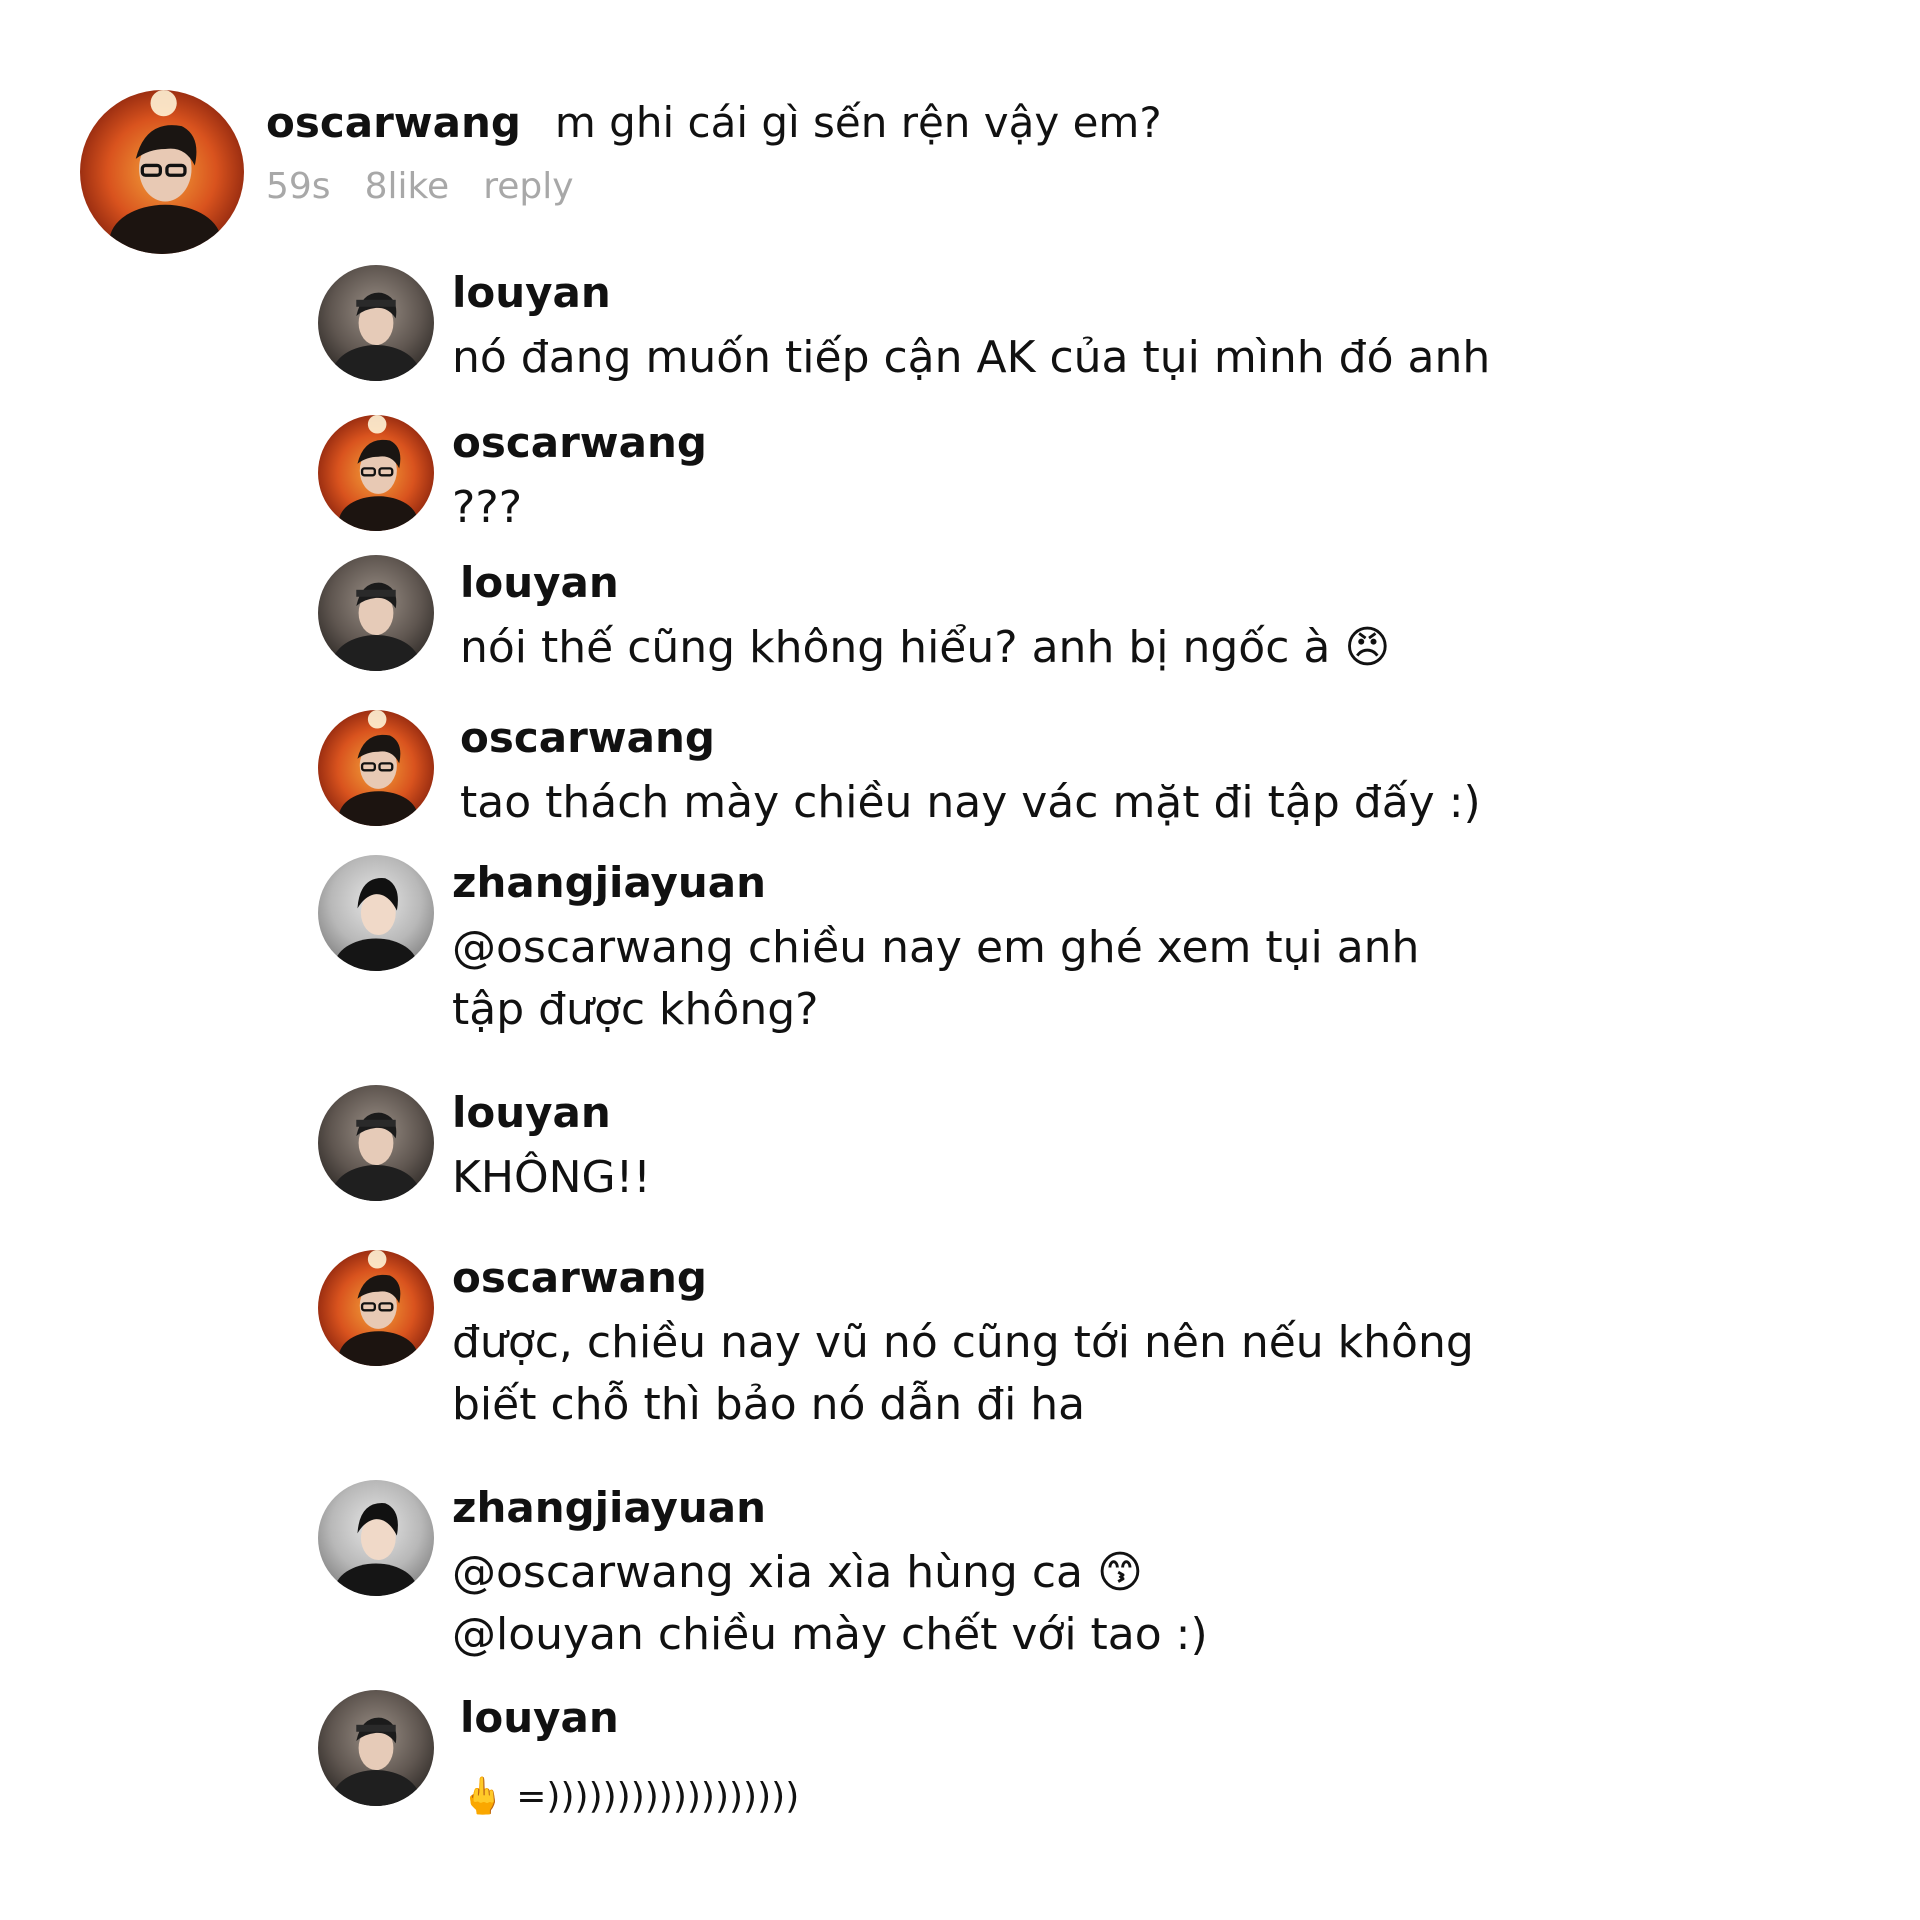  I want to click on reply-text-line: nói thế cũng không hiểu? anh bị ngốc à 😠, so click(925, 647).